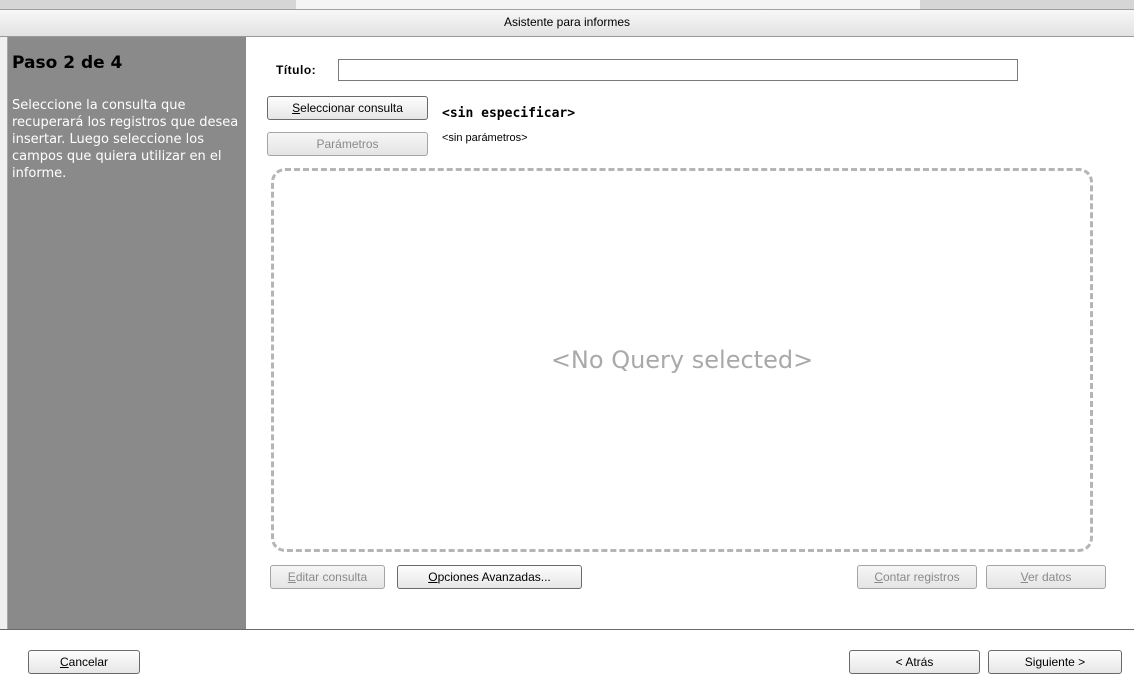 The width and height of the screenshot is (1134, 692). I want to click on title-label: Título:, so click(296, 70).